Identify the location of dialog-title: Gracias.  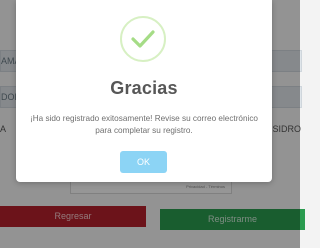
(144, 88).